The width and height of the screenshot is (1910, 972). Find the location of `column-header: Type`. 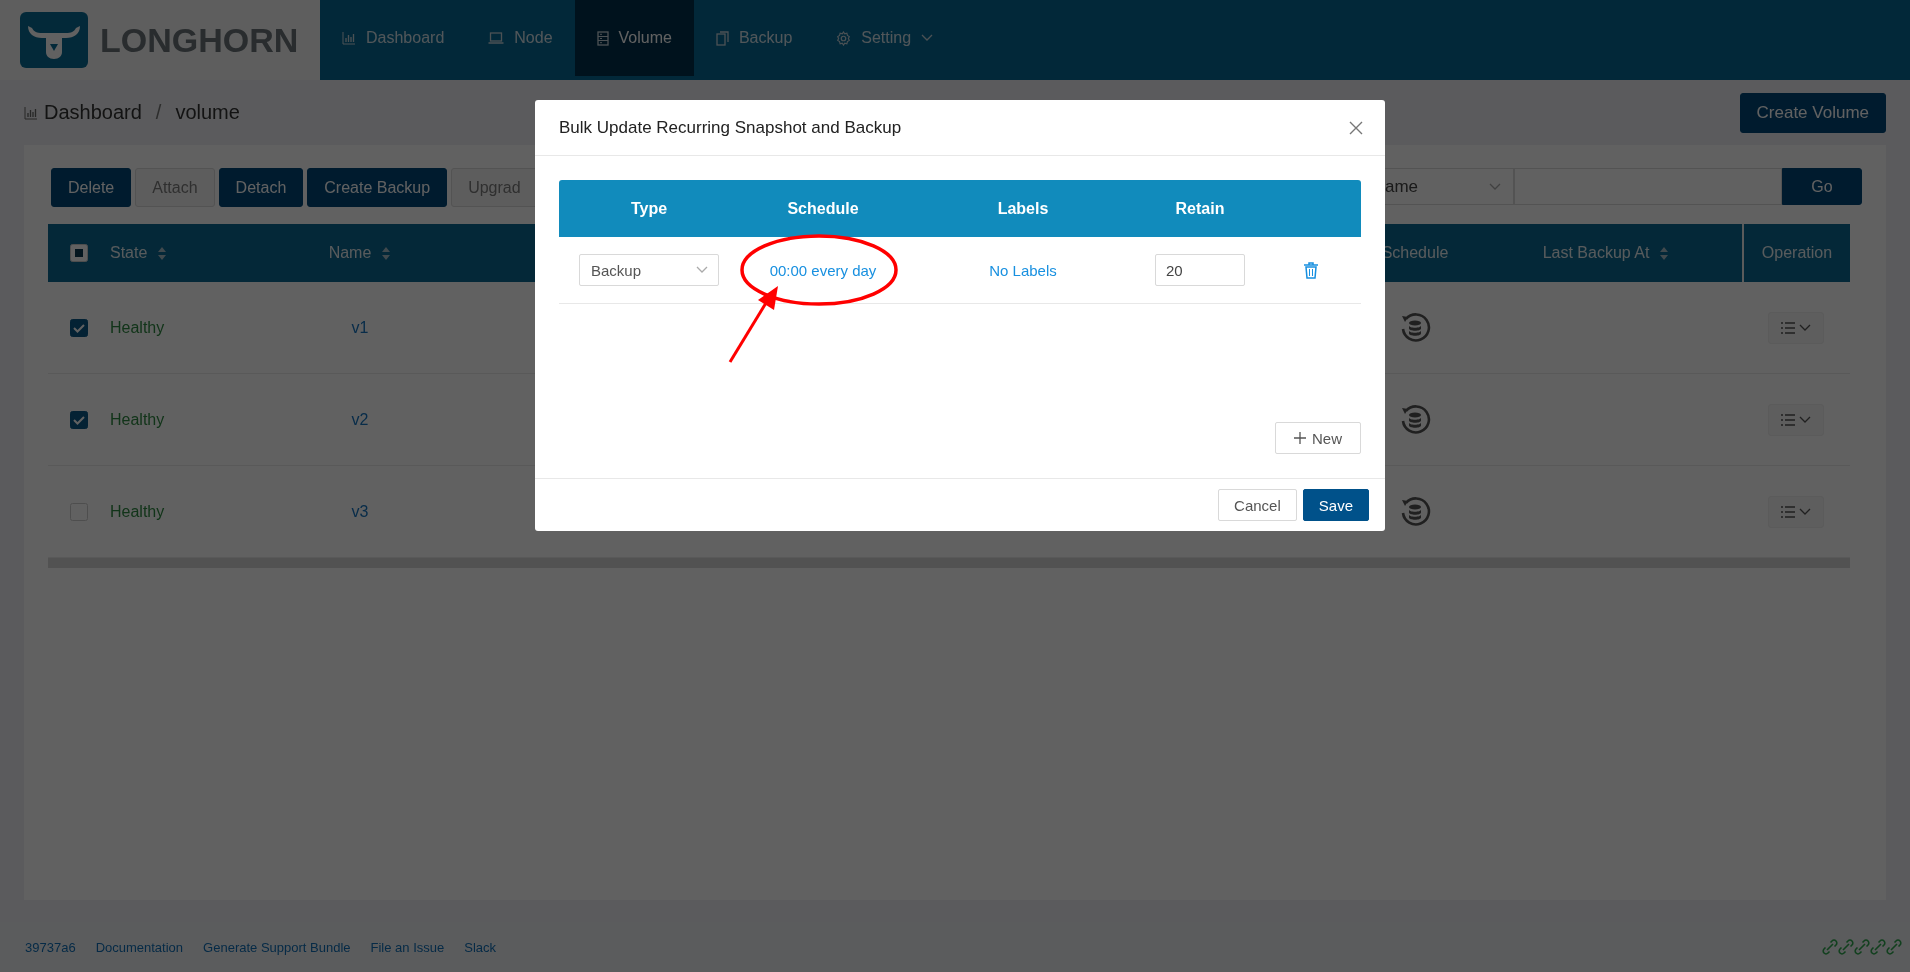

column-header: Type is located at coordinates (649, 208).